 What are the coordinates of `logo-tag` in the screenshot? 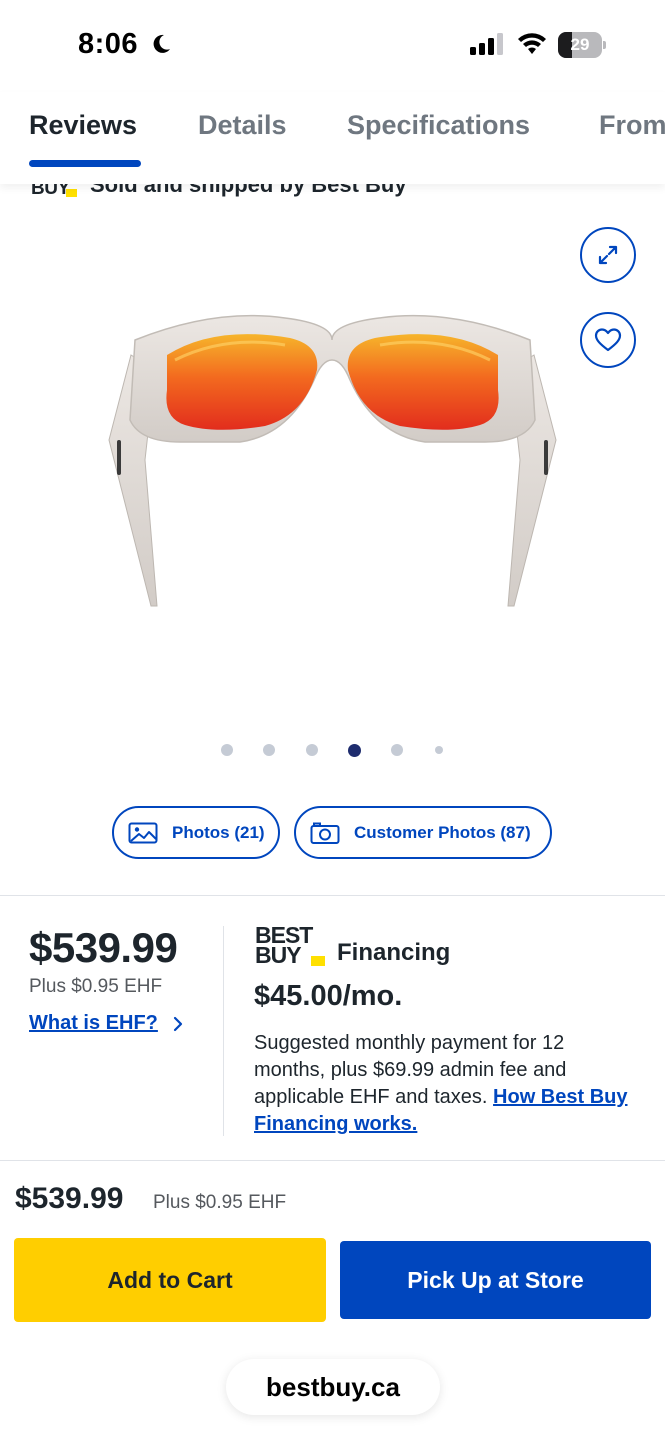 It's located at (318, 961).